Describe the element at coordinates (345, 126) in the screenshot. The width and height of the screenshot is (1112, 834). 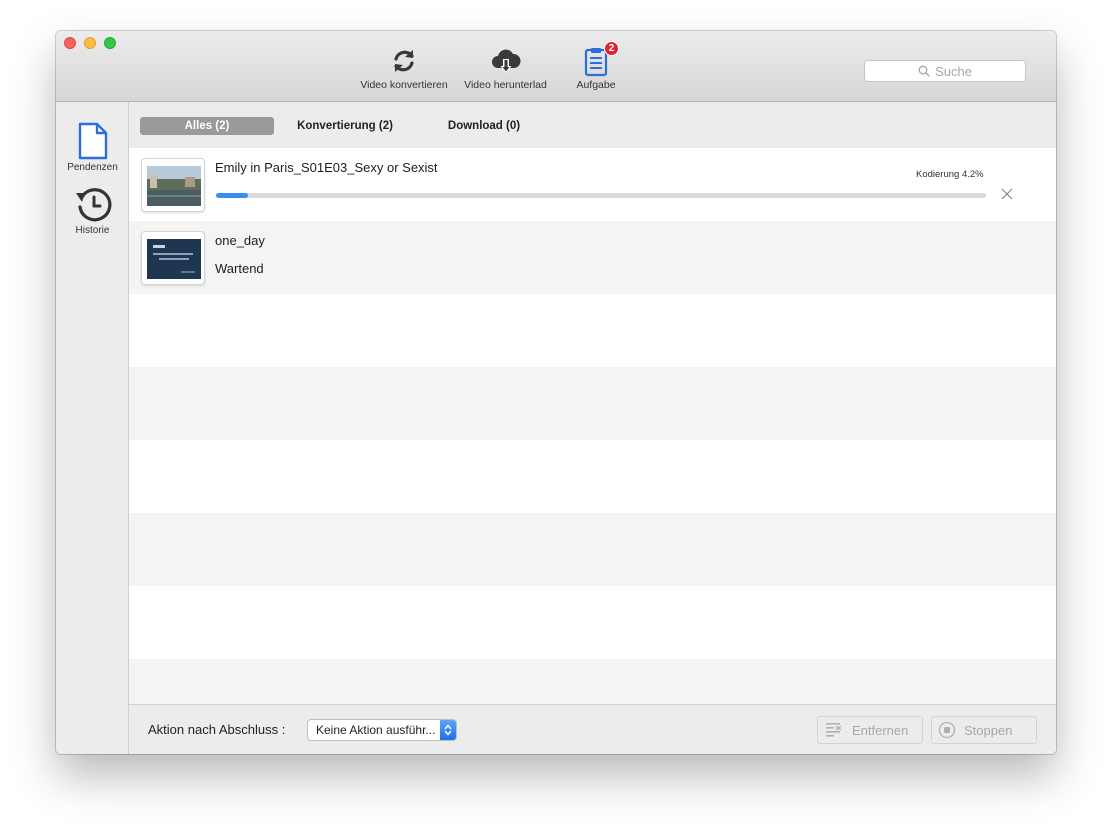
I see `tab-conversion: Konvertierung (2)` at that location.